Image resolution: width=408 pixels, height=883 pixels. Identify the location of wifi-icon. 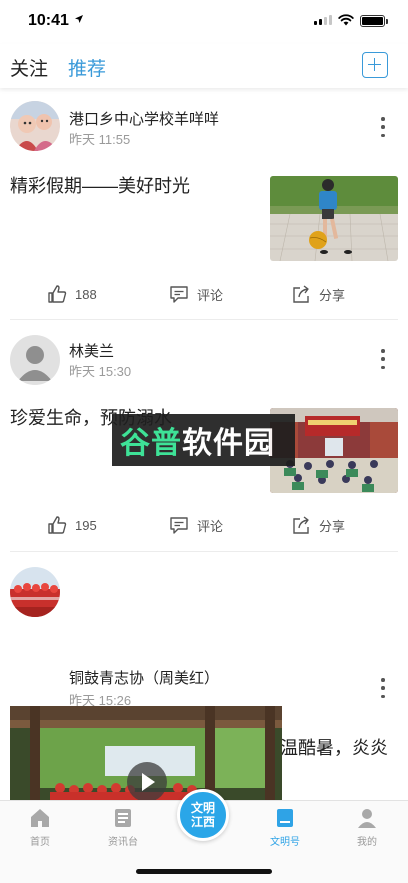
(346, 20).